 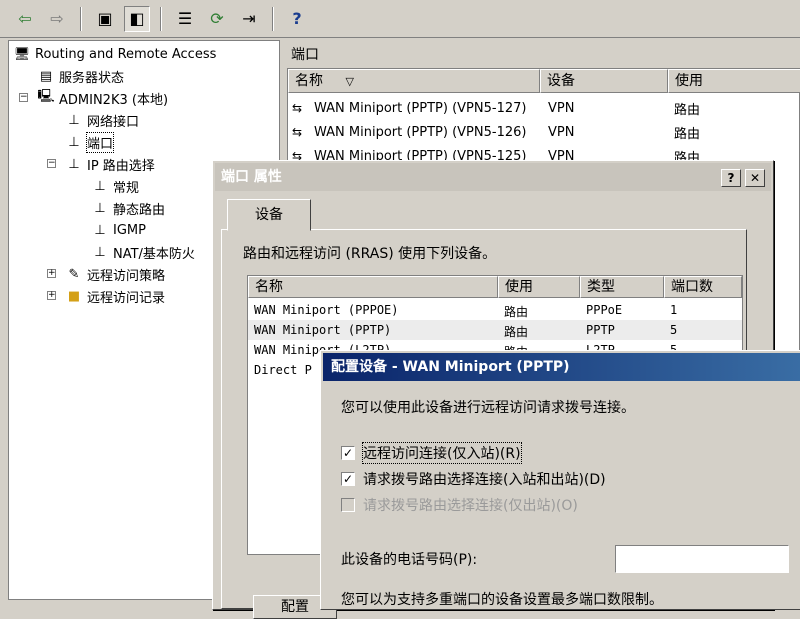 What do you see at coordinates (409, 560) in the screenshot?
I see `phone-label: 此设备的电话号码(P):` at bounding box center [409, 560].